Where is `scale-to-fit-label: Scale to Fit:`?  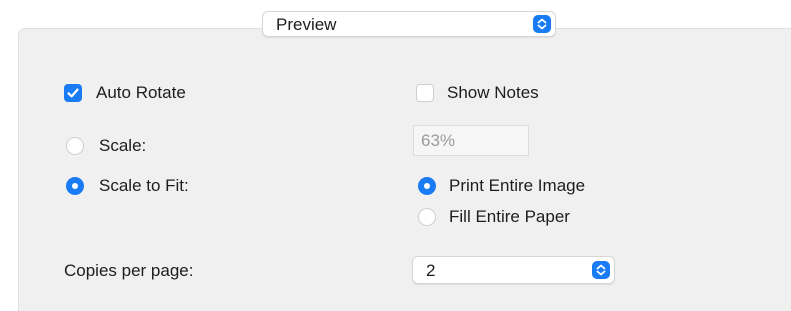
scale-to-fit-label: Scale to Fit: is located at coordinates (144, 185).